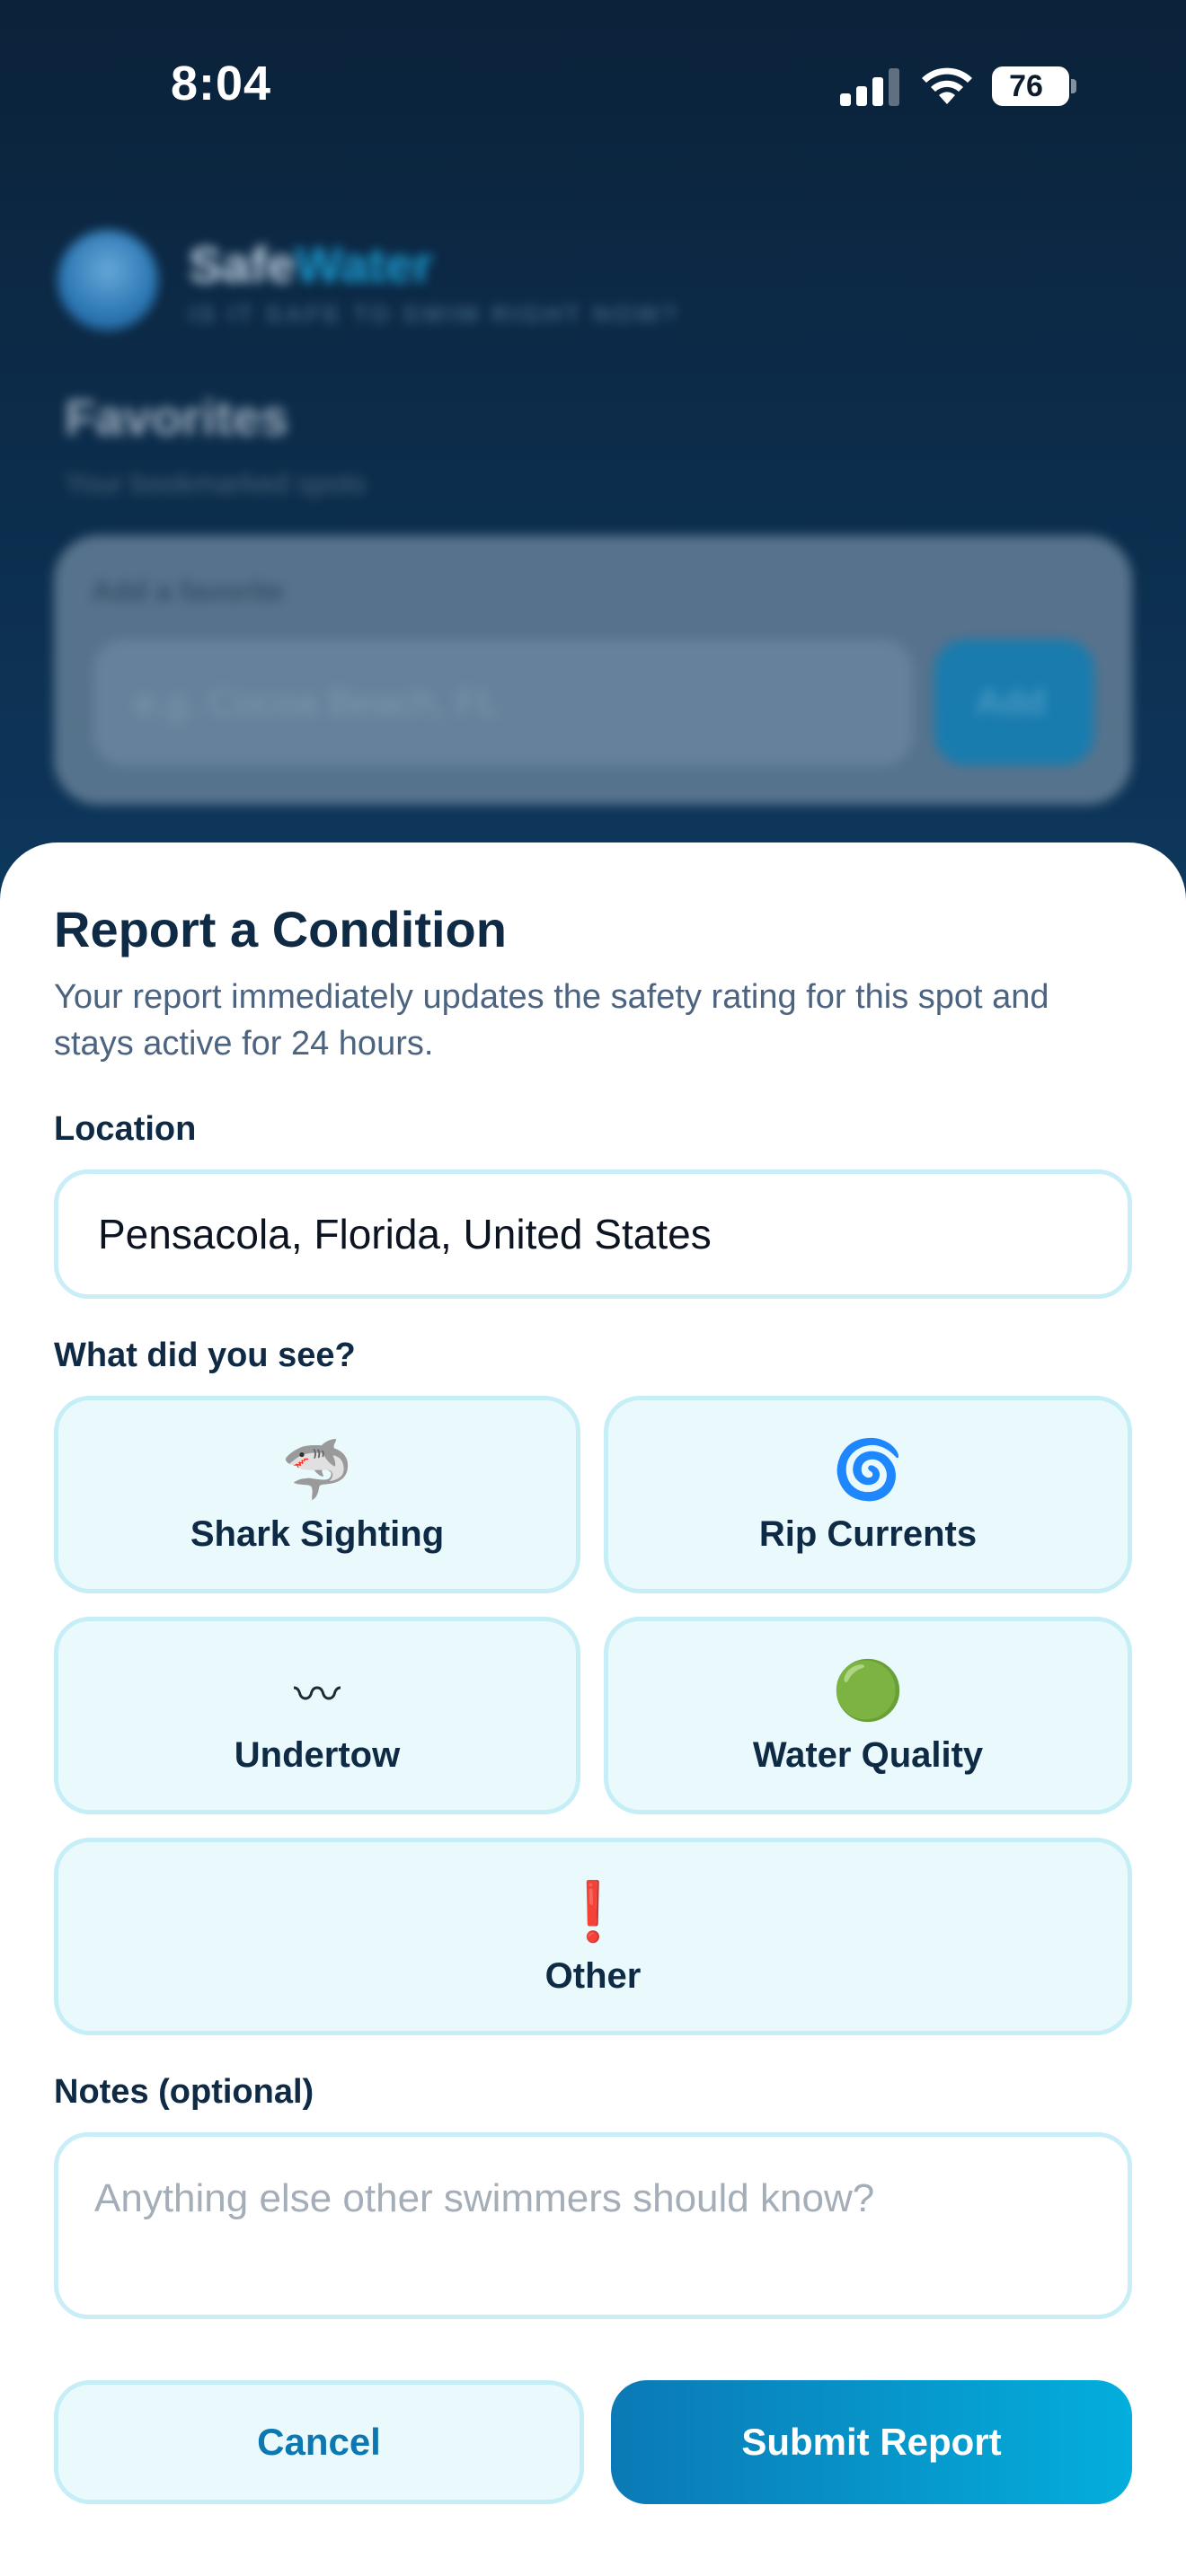  Describe the element at coordinates (1011, 702) in the screenshot. I see `add-favorite-button-label: Add` at that location.